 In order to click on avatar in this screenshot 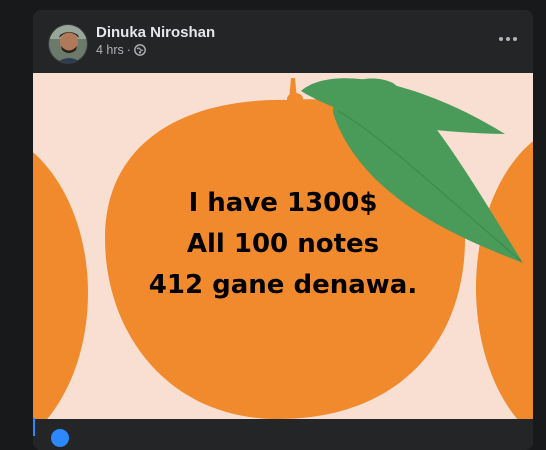, I will do `click(68, 44)`.